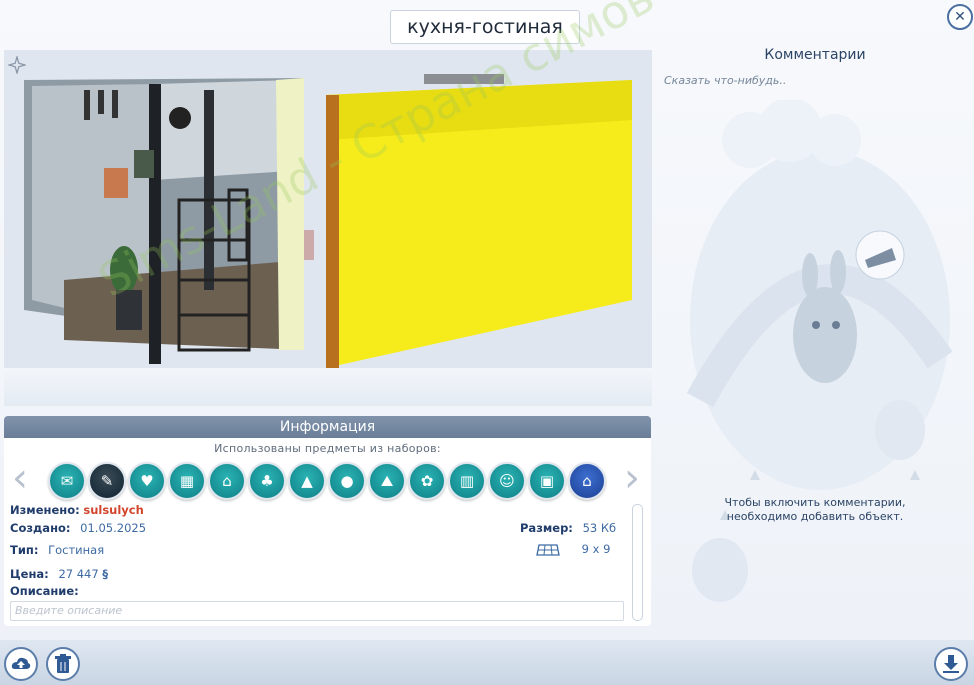 The image size is (974, 685). What do you see at coordinates (113, 528) in the screenshot?
I see `created-value: 01.05.2025` at bounding box center [113, 528].